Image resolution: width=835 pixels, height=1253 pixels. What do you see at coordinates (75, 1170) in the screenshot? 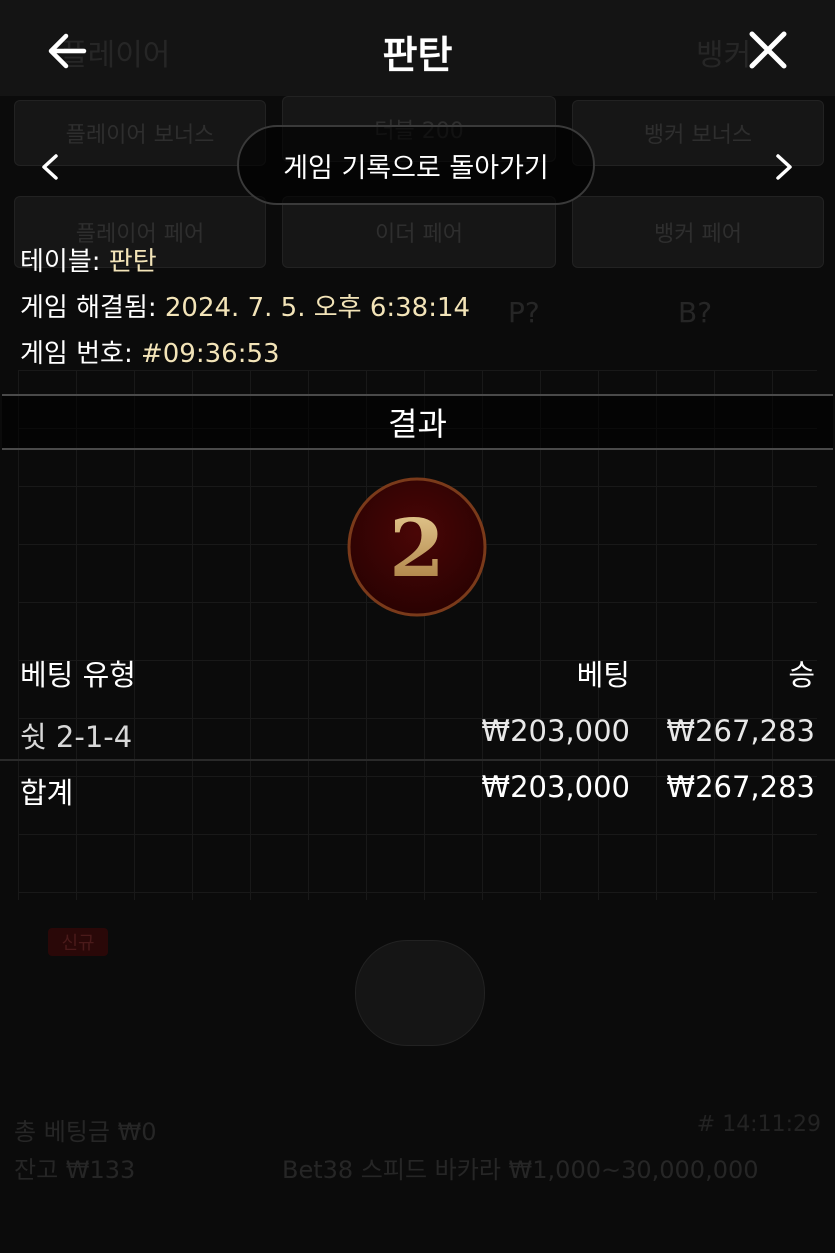
I see `bg-balance: 잔고 ₩133` at bounding box center [75, 1170].